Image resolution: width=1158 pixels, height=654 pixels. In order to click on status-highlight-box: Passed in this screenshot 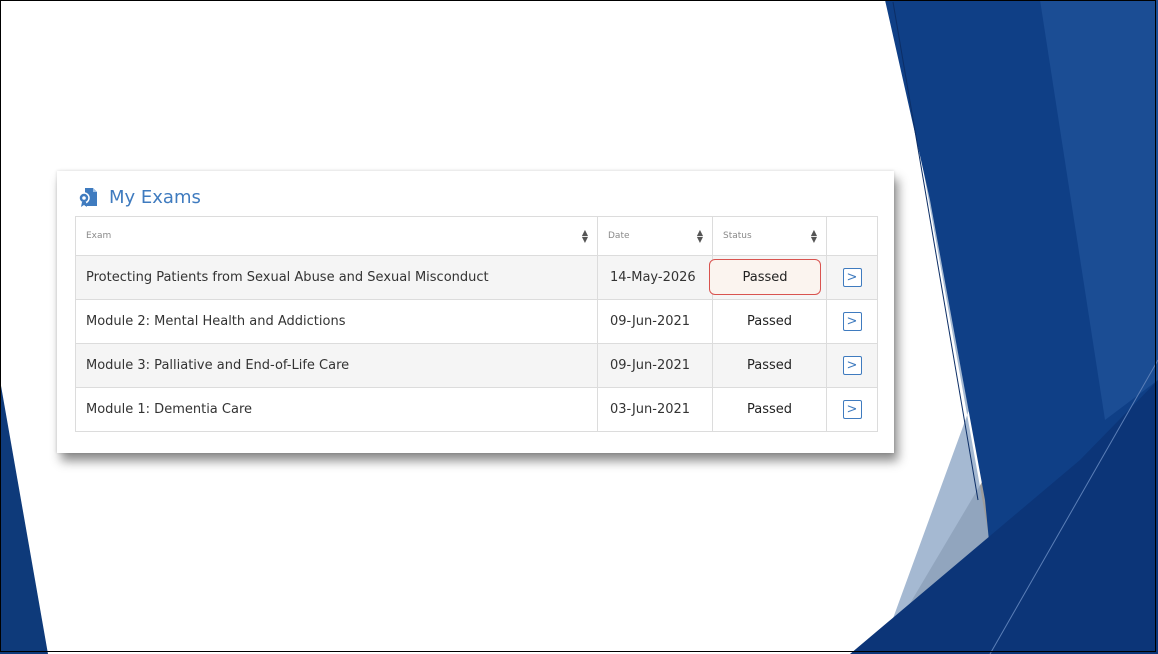, I will do `click(765, 277)`.